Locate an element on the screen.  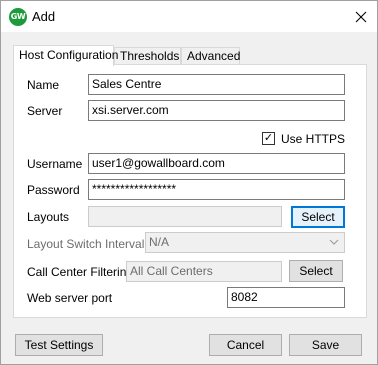
layouts-field is located at coordinates (185, 216).